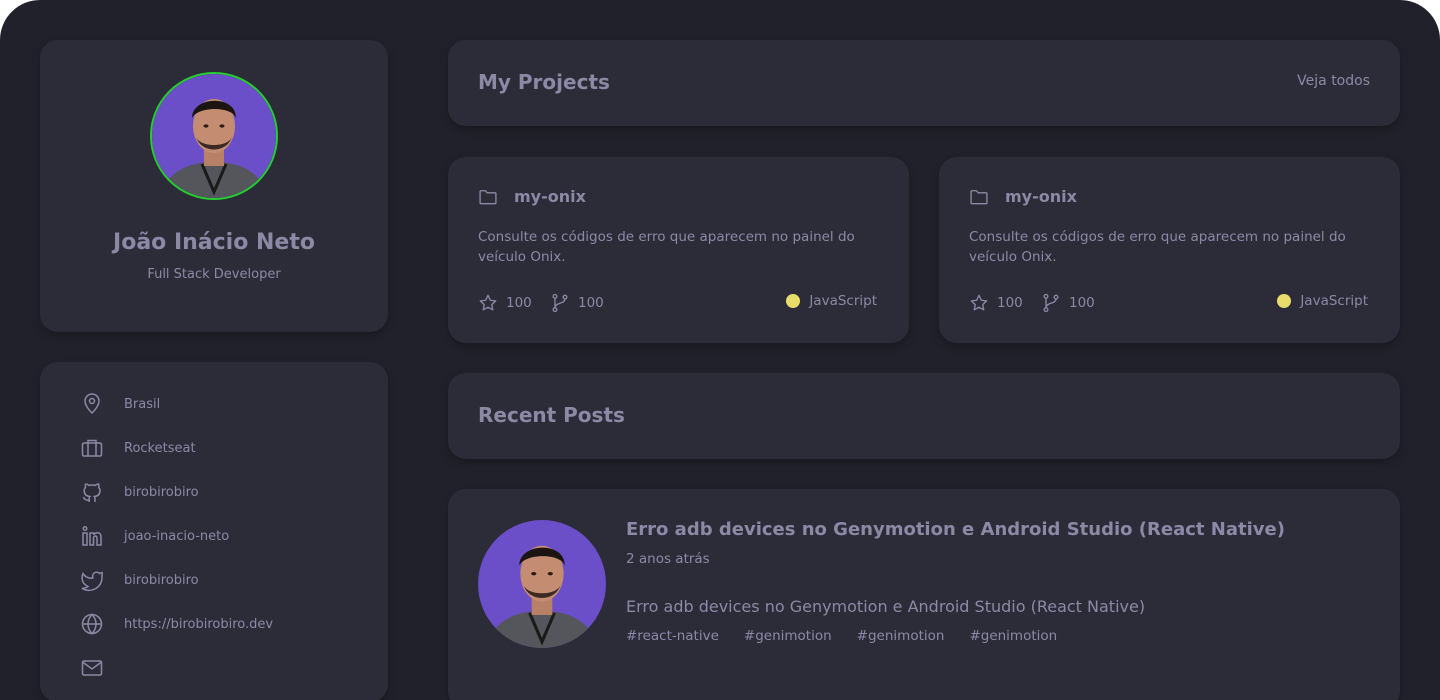 This screenshot has height=700, width=1440. What do you see at coordinates (177, 536) in the screenshot?
I see `info-item-label: joao-inacio-neto` at bounding box center [177, 536].